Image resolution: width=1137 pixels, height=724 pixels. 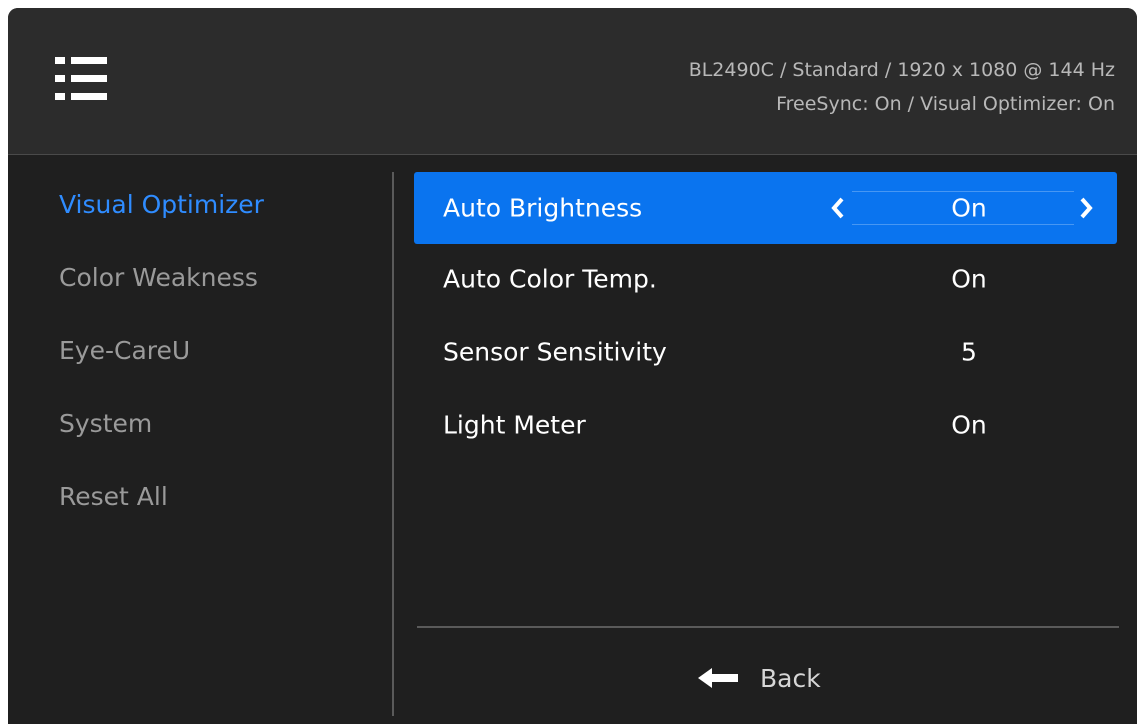 What do you see at coordinates (81, 79) in the screenshot?
I see `list-menu-icon` at bounding box center [81, 79].